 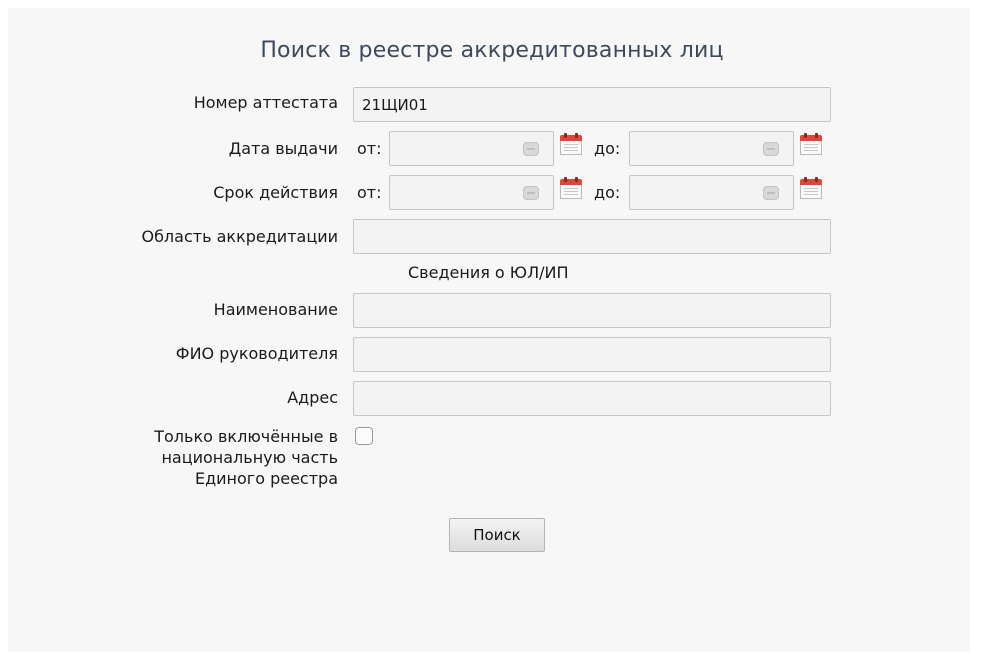 What do you see at coordinates (471, 148) in the screenshot?
I see `issue-date-from-input` at bounding box center [471, 148].